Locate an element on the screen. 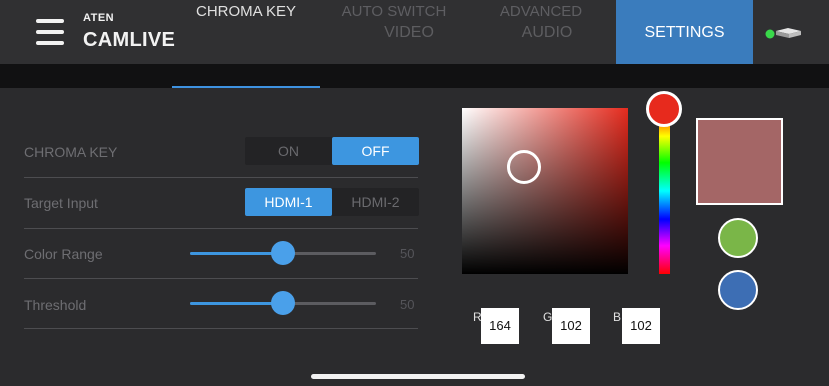 This screenshot has height=386, width=829. sub-tab-bar is located at coordinates (414, 76).